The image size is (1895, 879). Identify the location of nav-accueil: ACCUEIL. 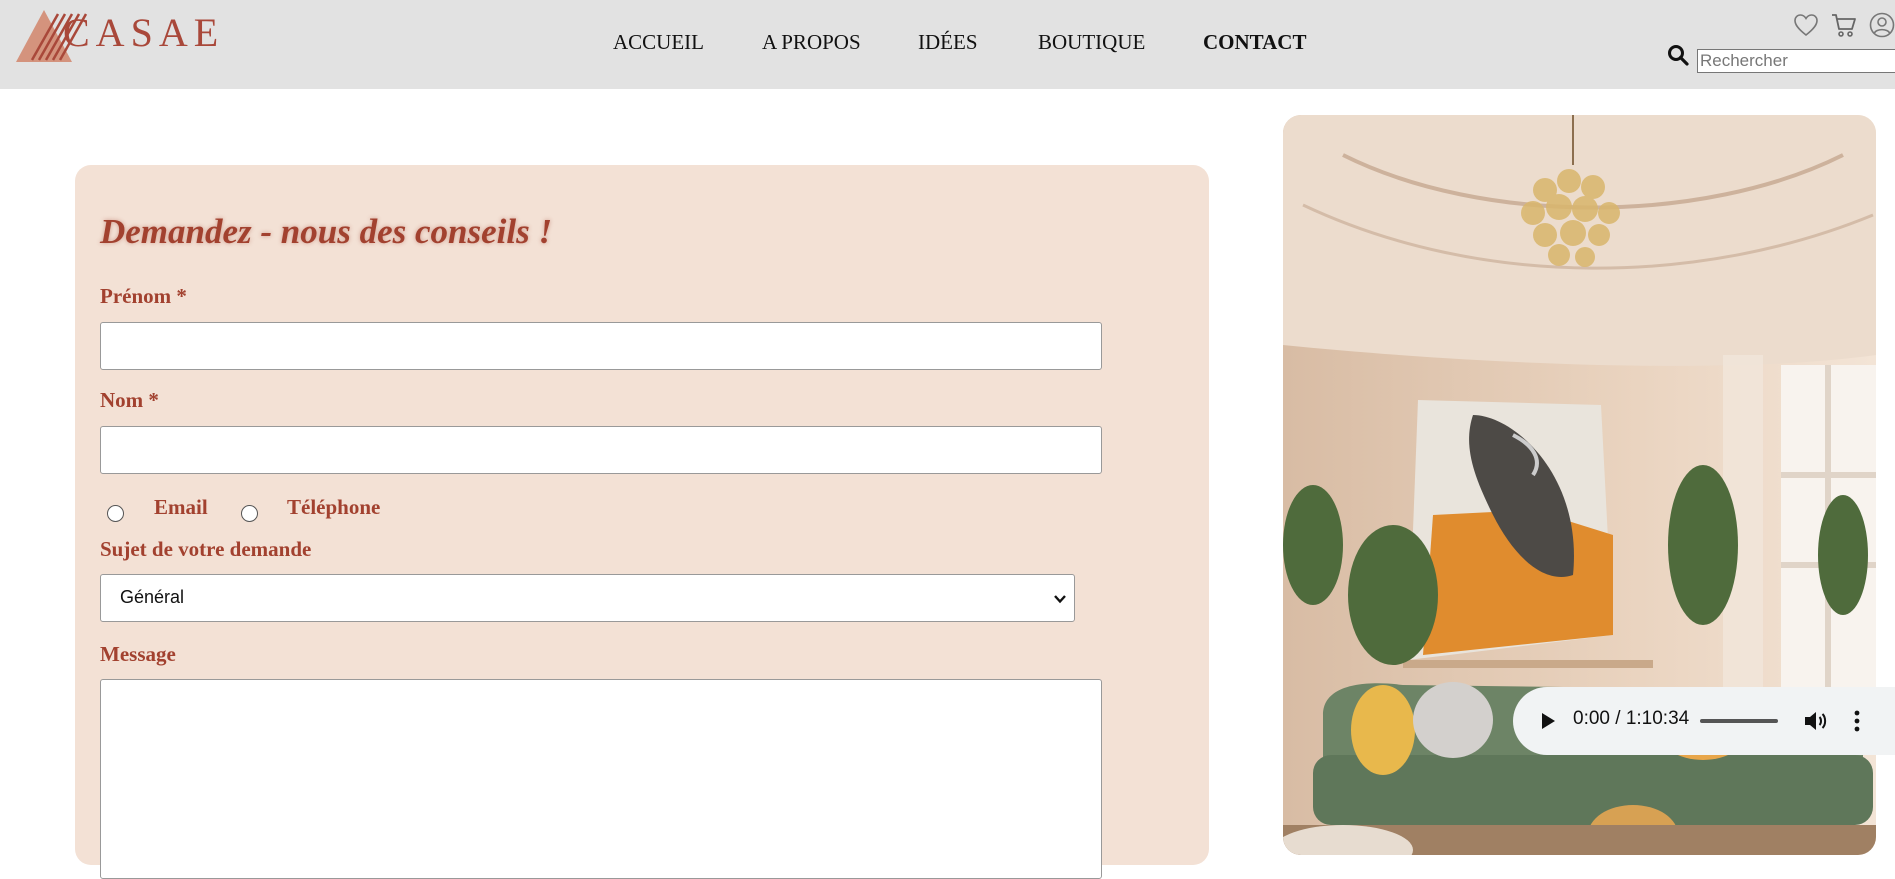
(658, 42).